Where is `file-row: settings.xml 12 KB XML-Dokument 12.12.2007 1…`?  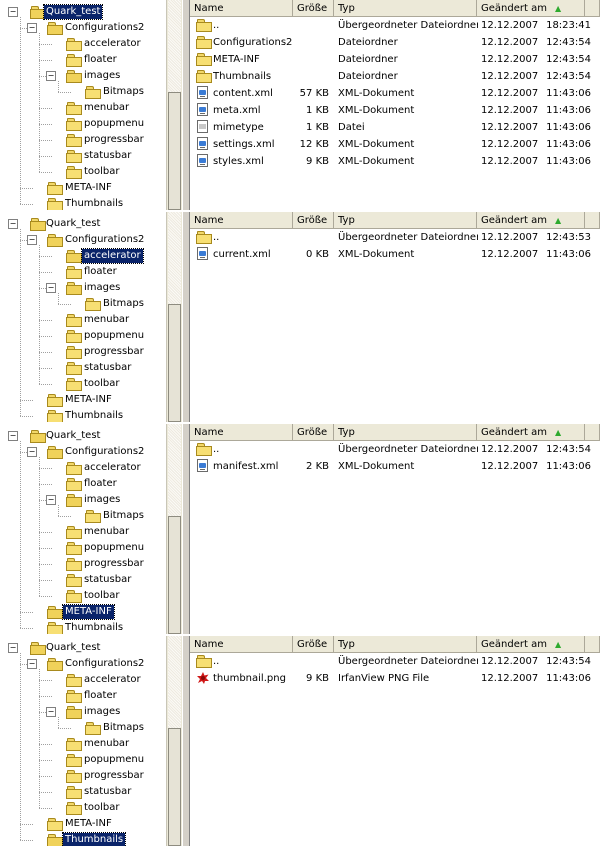 file-row: settings.xml 12 KB XML-Dokument 12.12.2007 1… is located at coordinates (395, 144).